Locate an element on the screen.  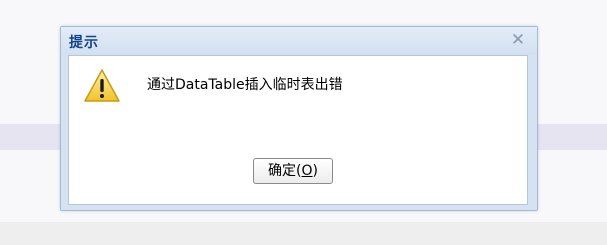
ok-button-accelerator: O is located at coordinates (307, 171).